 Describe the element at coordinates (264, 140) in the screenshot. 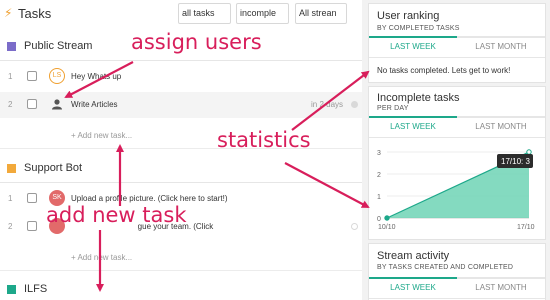

I see `annotation-statistics: statistics` at that location.